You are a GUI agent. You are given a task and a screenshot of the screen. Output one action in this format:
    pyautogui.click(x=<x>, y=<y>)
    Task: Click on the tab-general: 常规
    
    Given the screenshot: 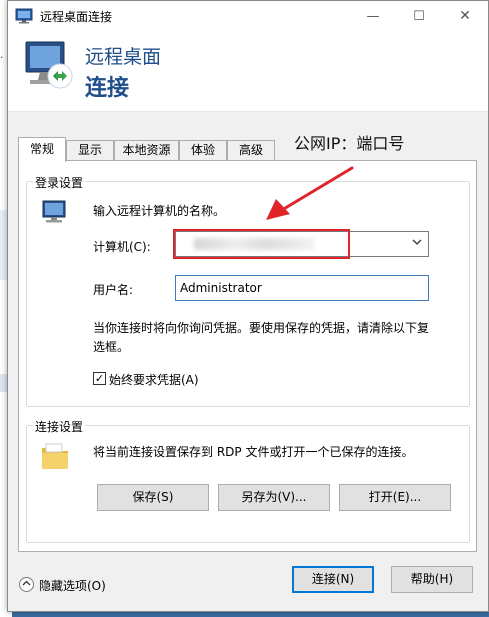 What is the action you would take?
    pyautogui.click(x=42, y=149)
    